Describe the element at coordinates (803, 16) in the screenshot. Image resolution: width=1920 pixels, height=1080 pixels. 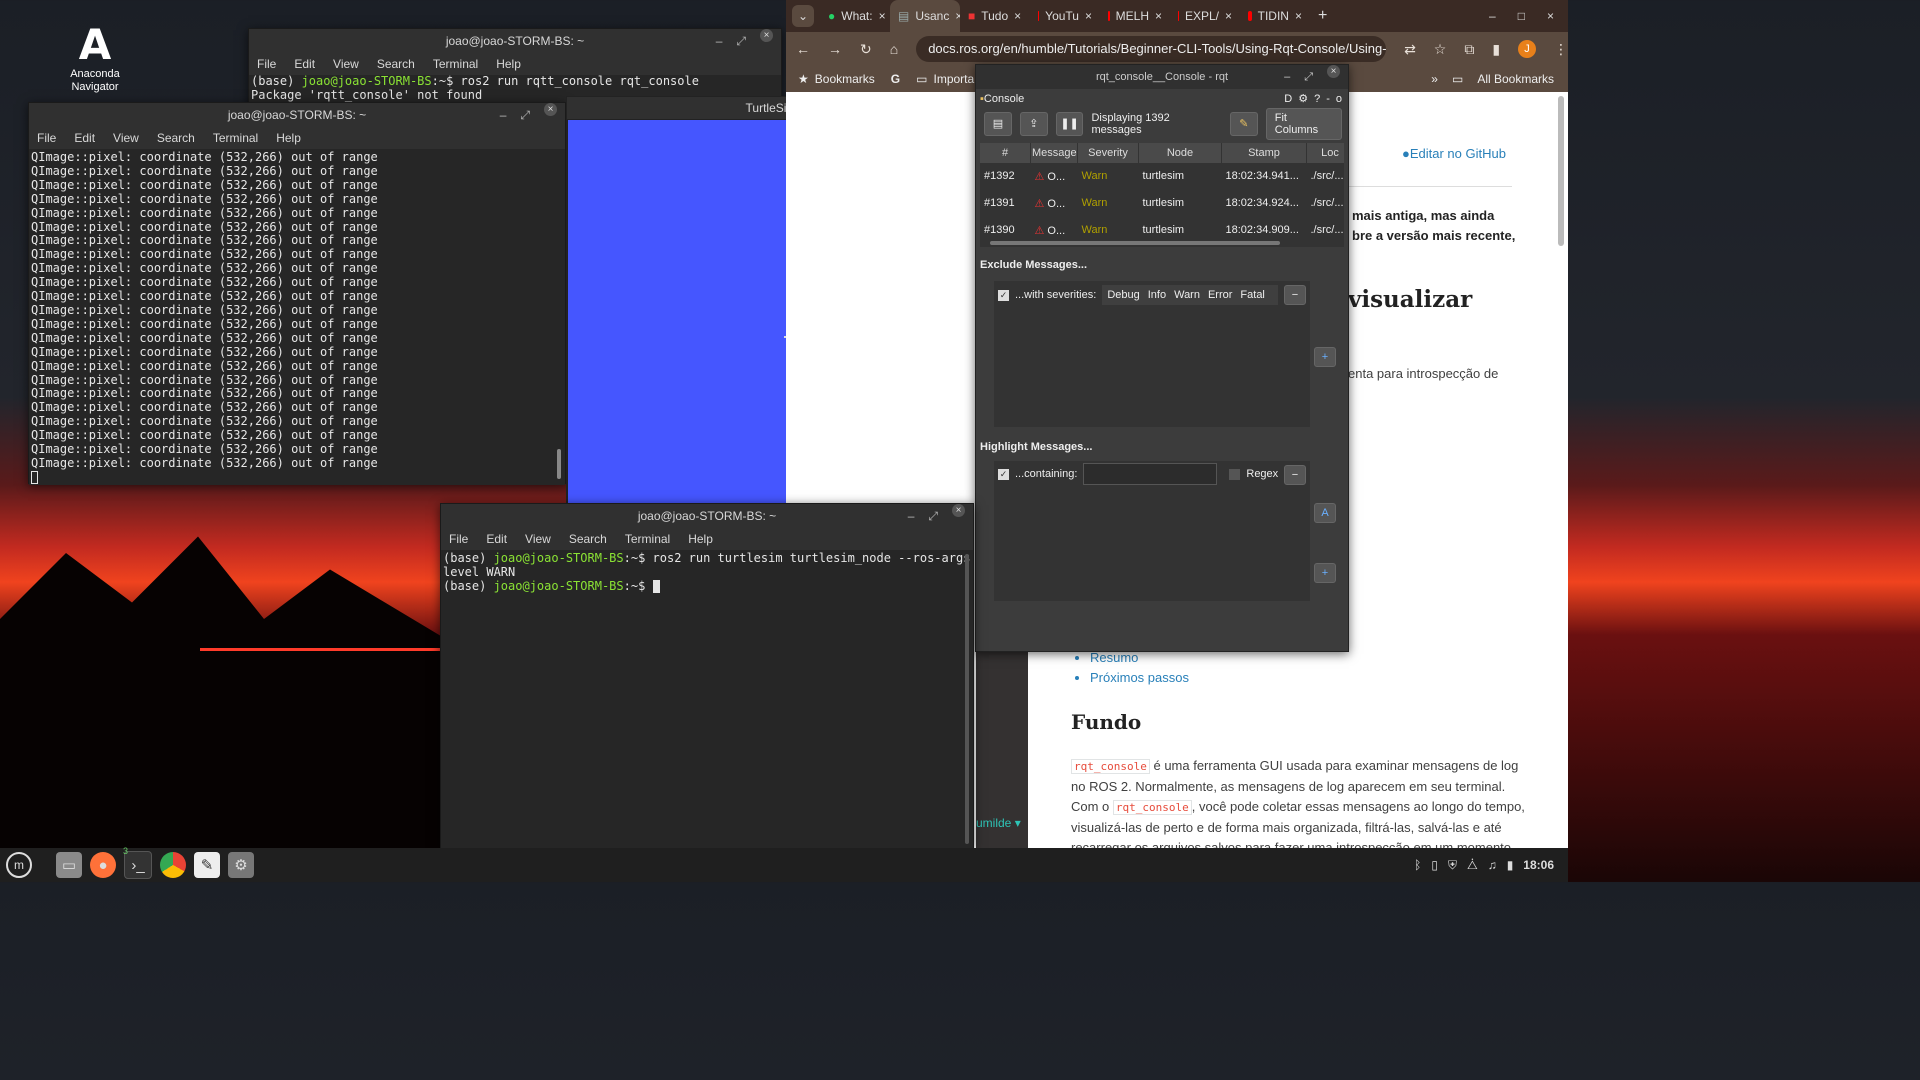
I see `tab-search-icon: ⌄` at that location.